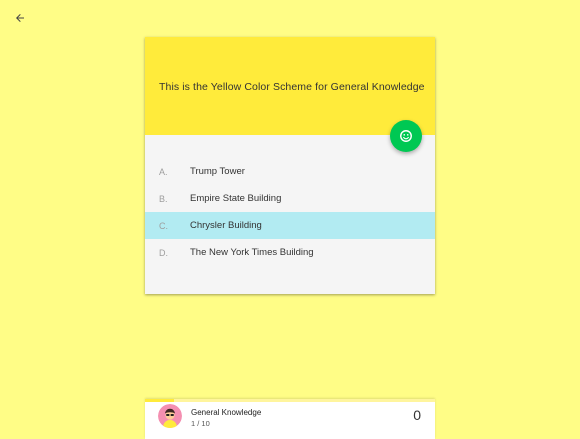 The height and width of the screenshot is (439, 580). What do you see at coordinates (290, 198) in the screenshot?
I see `option-b: B. Empire State Building` at bounding box center [290, 198].